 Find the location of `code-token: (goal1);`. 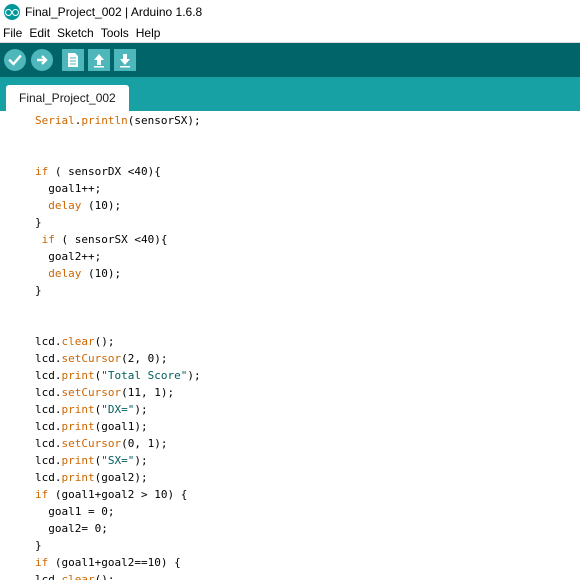

code-token: (goal1); is located at coordinates (121, 426).